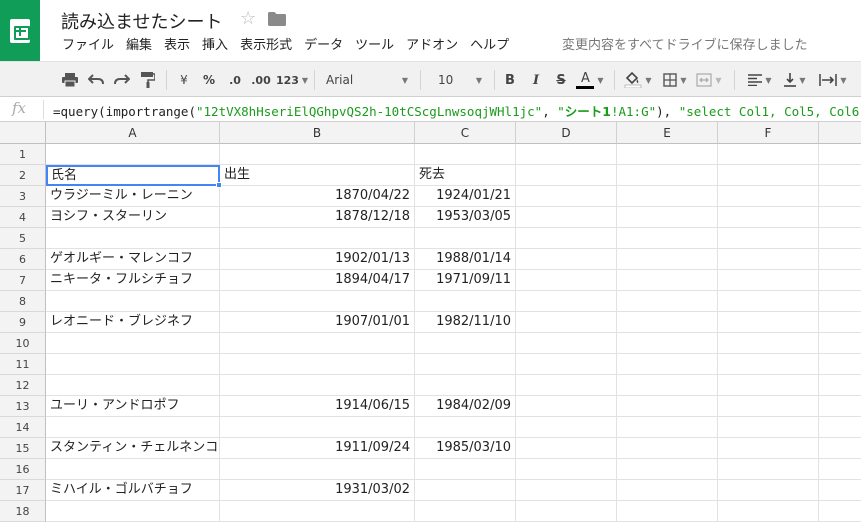 This screenshot has height=525, width=861. I want to click on menu-item: 編集, so click(139, 46).